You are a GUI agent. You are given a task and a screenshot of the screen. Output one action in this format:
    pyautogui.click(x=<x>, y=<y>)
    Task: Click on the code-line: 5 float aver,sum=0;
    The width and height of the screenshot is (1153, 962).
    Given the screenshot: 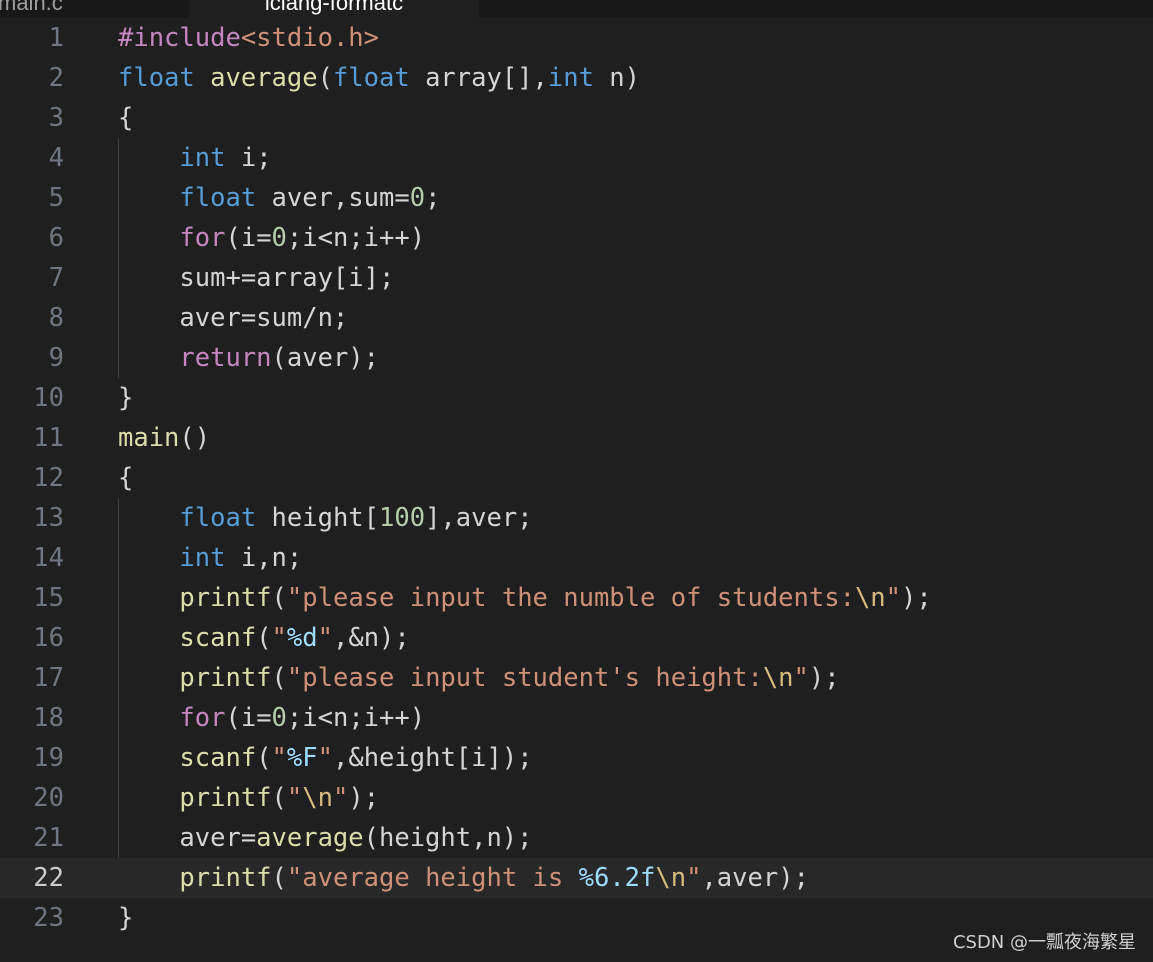 What is the action you would take?
    pyautogui.click(x=576, y=198)
    